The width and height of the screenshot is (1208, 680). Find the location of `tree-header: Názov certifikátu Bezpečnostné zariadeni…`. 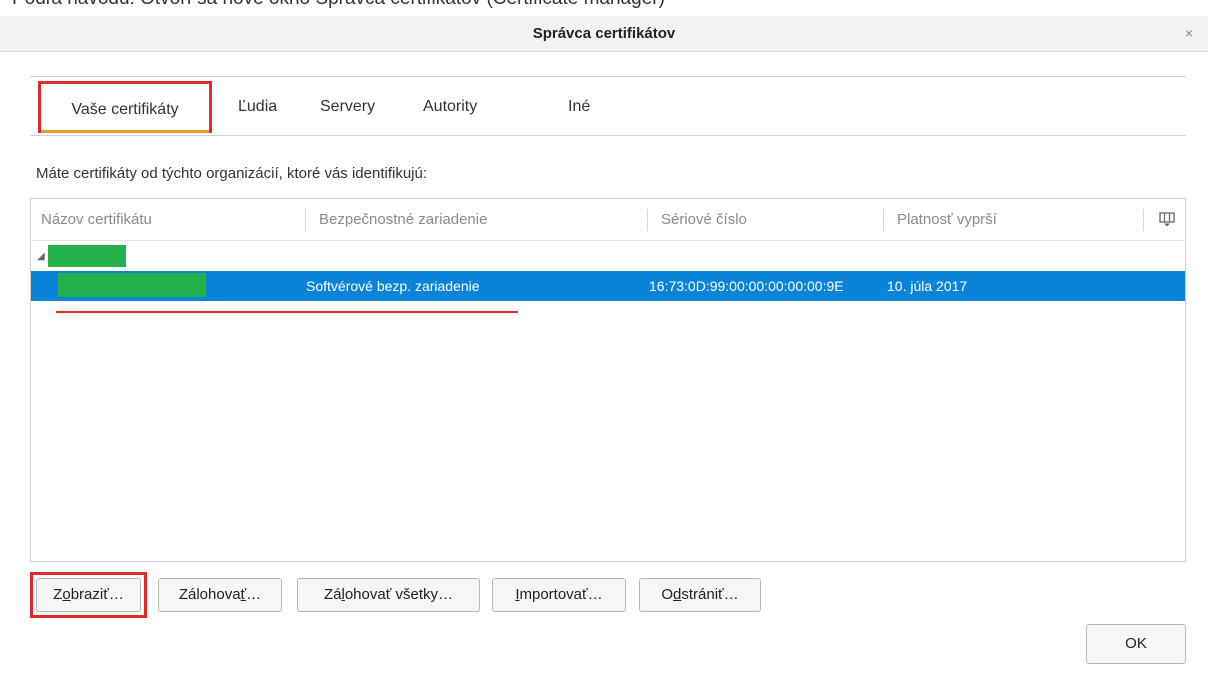

tree-header: Názov certifikátu Bezpečnostné zariadeni… is located at coordinates (608, 220).